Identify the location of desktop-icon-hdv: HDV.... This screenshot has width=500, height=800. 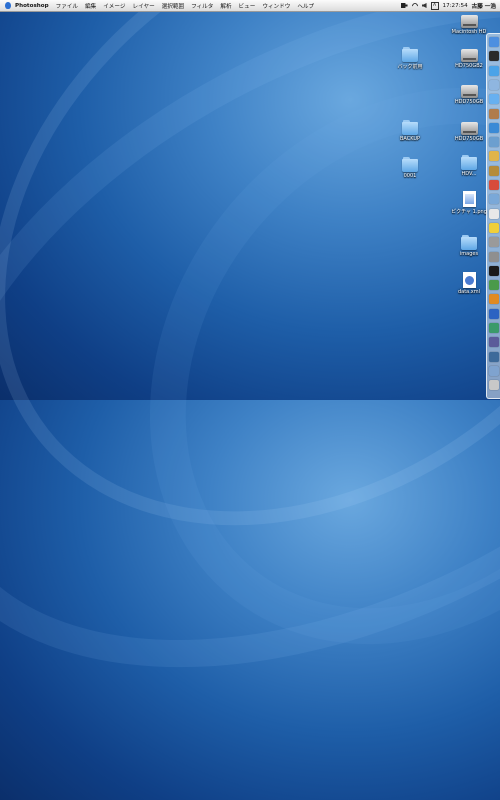
(469, 166).